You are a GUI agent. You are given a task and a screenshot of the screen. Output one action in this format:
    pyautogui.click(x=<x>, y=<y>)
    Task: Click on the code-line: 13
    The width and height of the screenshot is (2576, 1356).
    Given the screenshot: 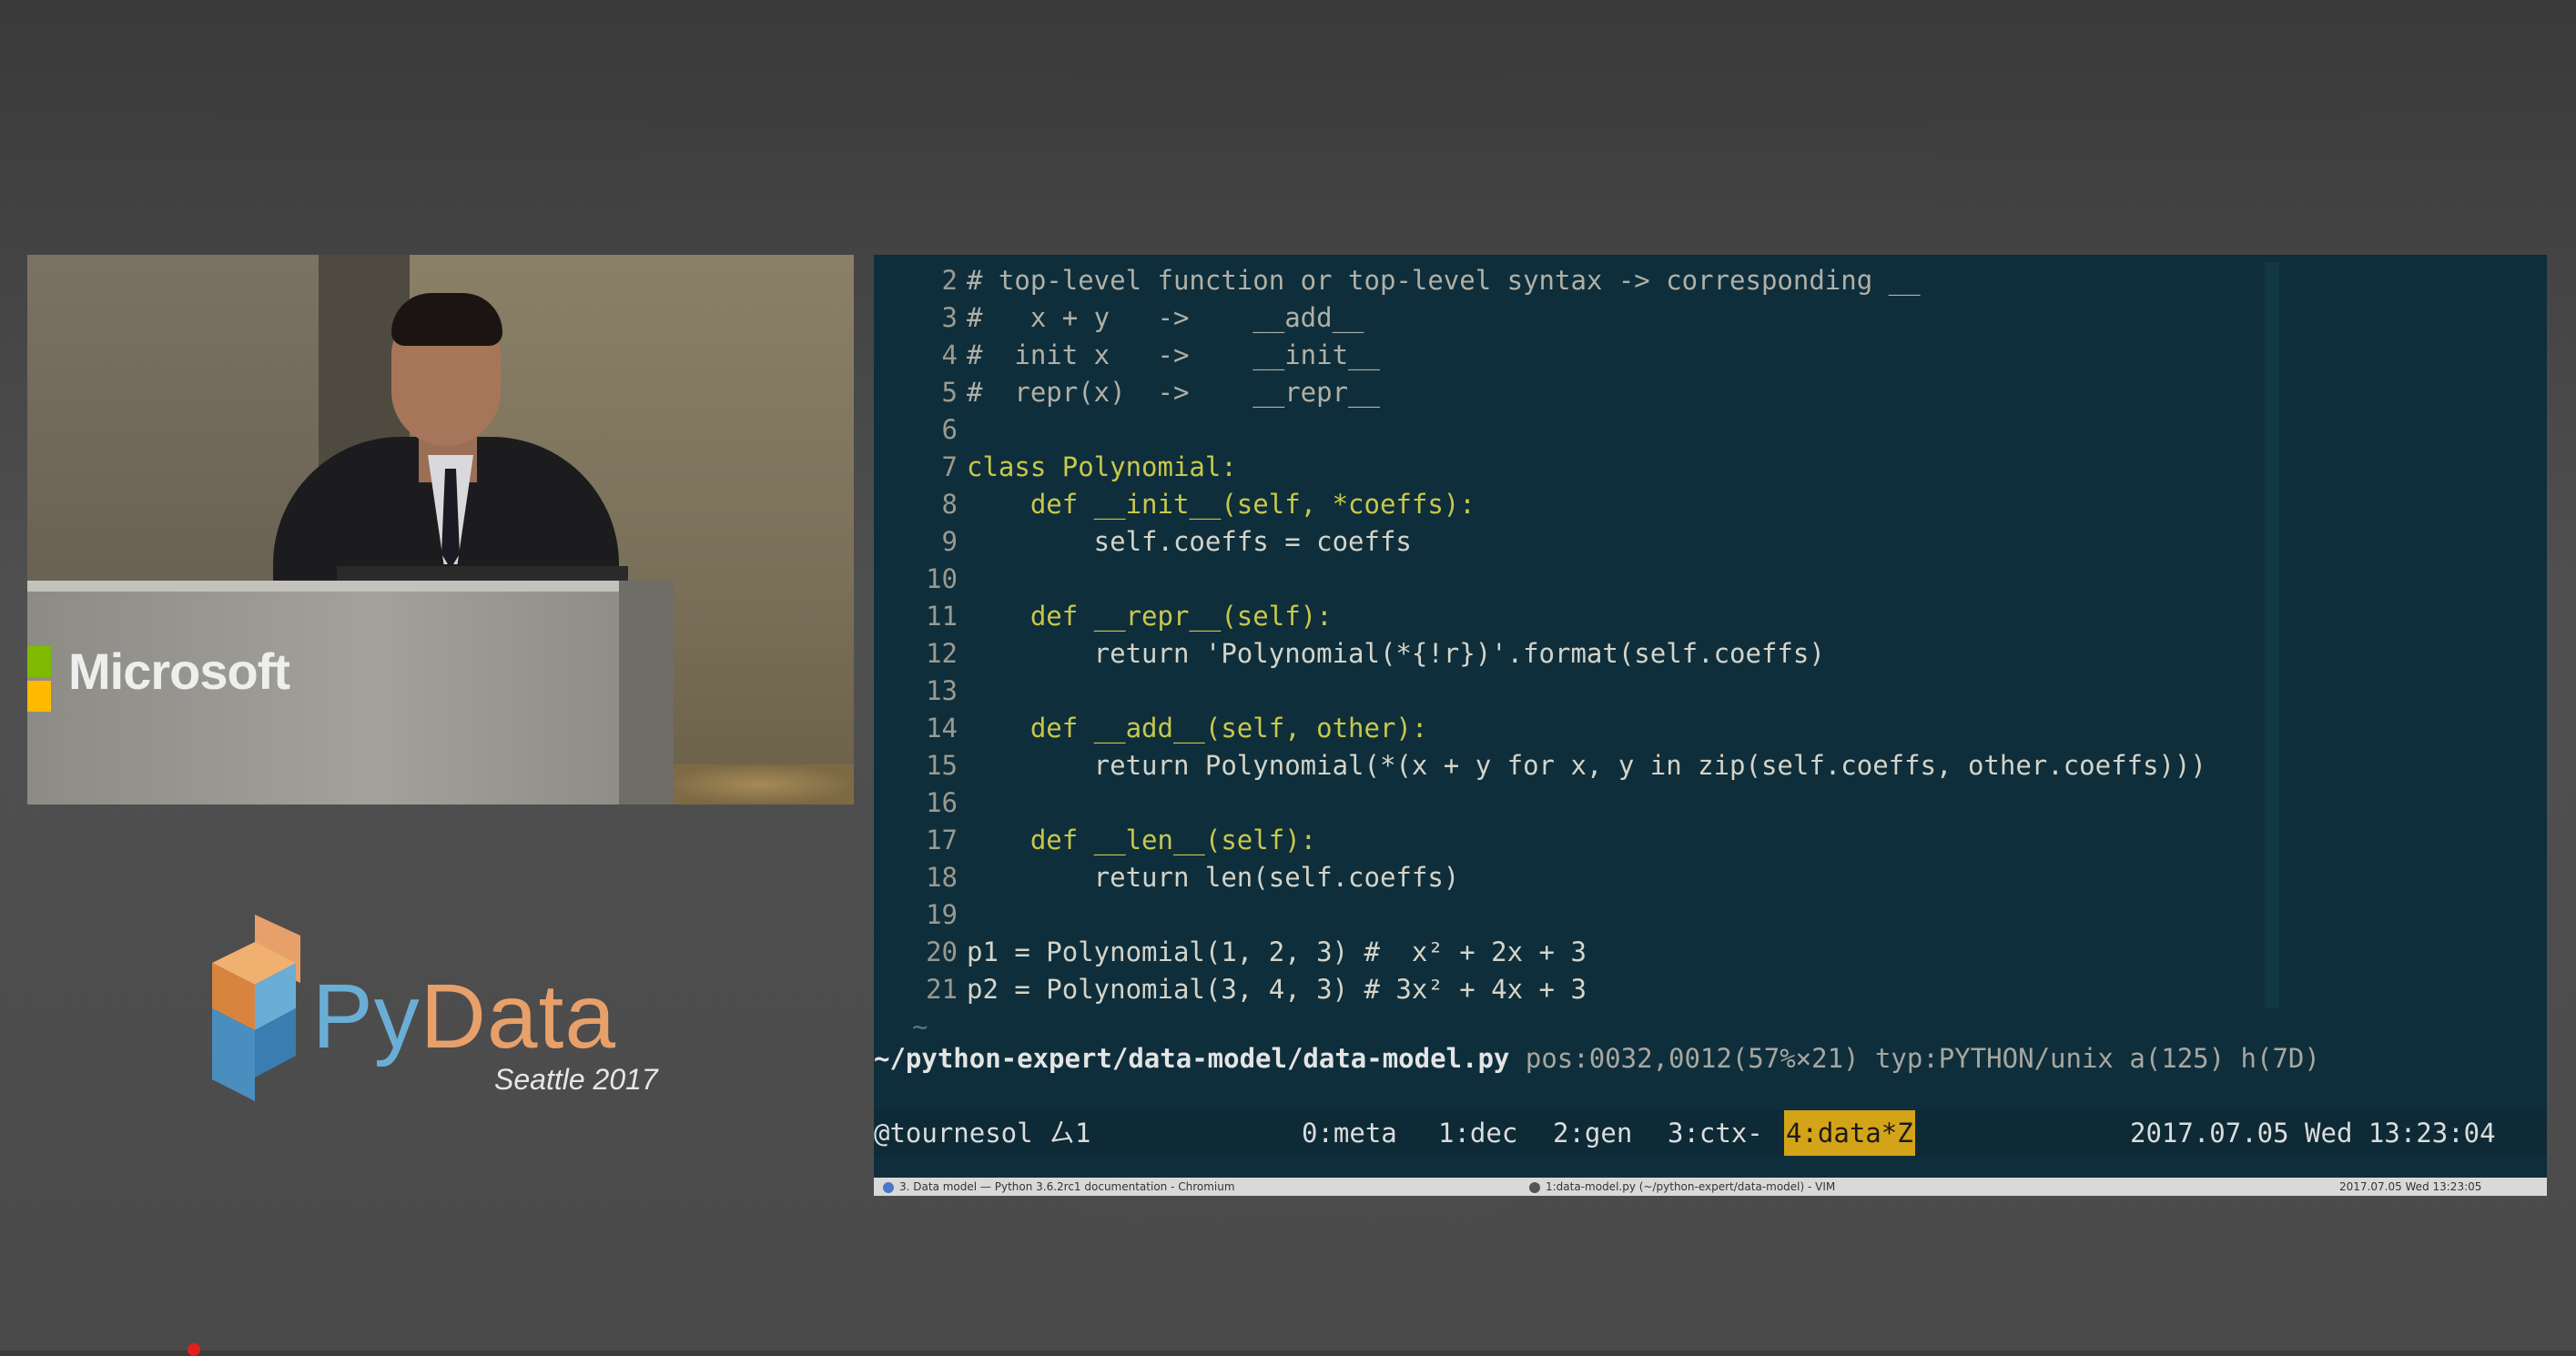 What is the action you would take?
    pyautogui.click(x=1710, y=691)
    